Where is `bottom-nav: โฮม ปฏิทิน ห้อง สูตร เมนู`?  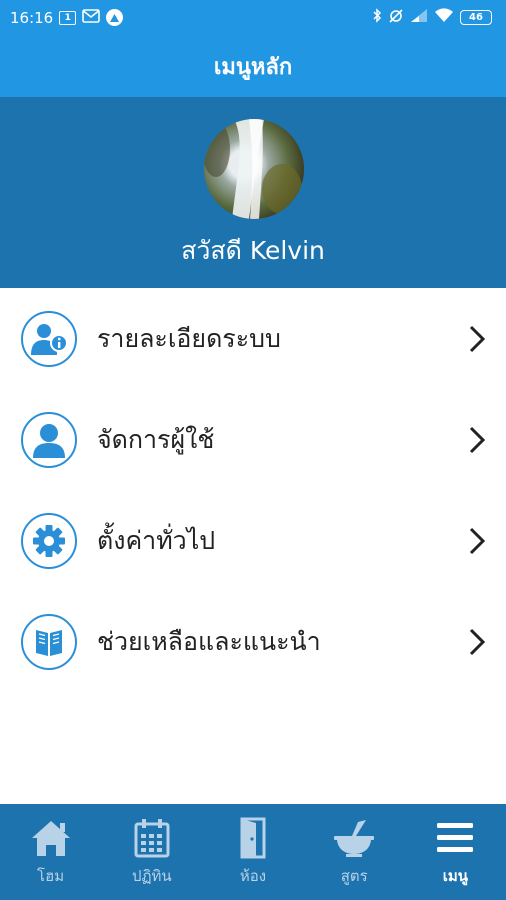
bottom-nav: โฮม ปฏิทิน ห้อง สูตร เมนู is located at coordinates (253, 852).